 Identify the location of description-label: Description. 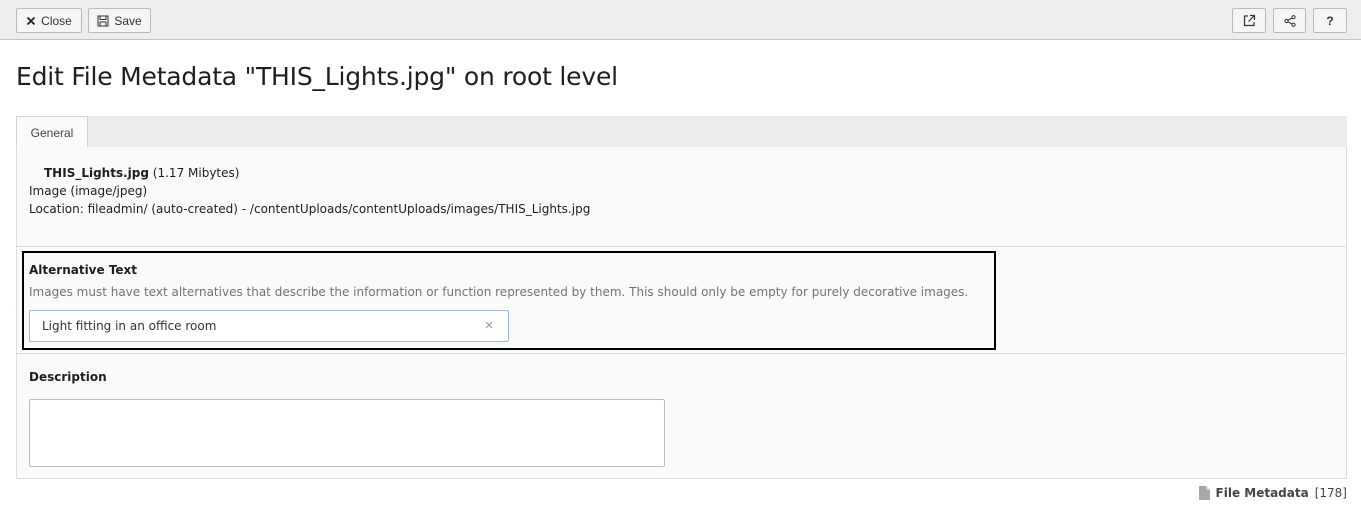
(68, 377).